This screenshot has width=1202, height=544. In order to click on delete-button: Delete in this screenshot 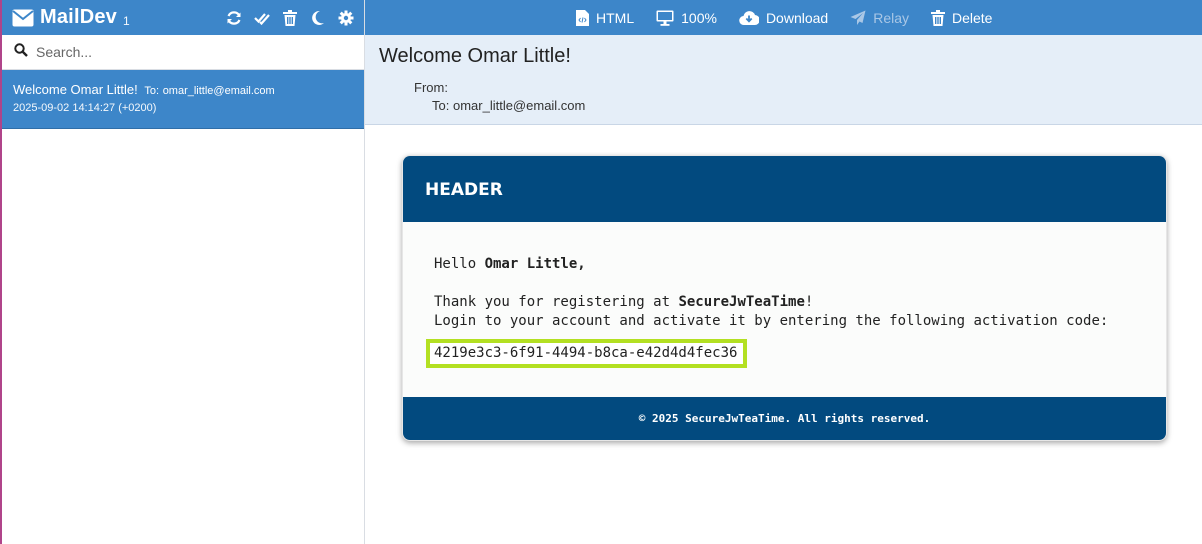, I will do `click(962, 17)`.